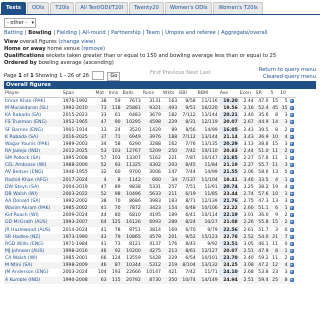 The image size is (320, 309). I want to click on player-name: JR Hazlewood (AUS), so click(33, 230).